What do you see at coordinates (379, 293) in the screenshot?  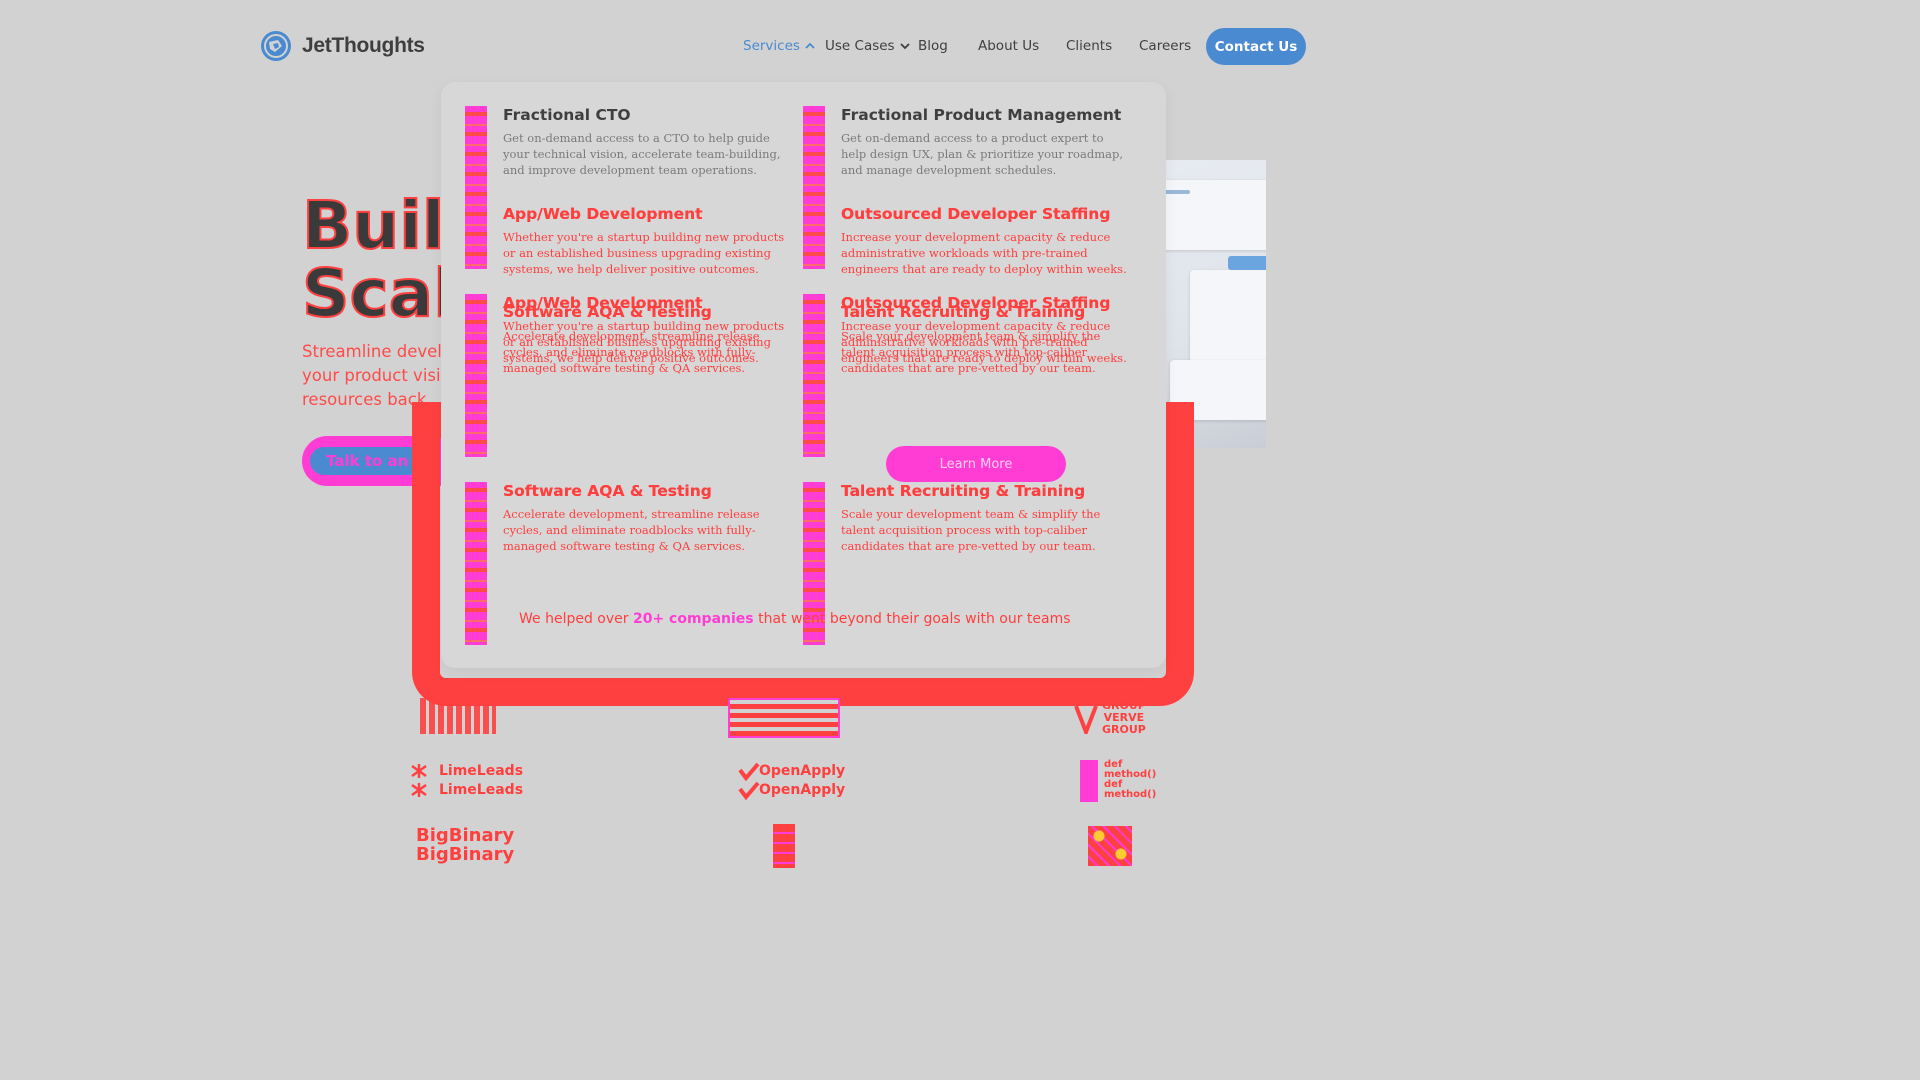 I see `hero-title-line2: Scal` at bounding box center [379, 293].